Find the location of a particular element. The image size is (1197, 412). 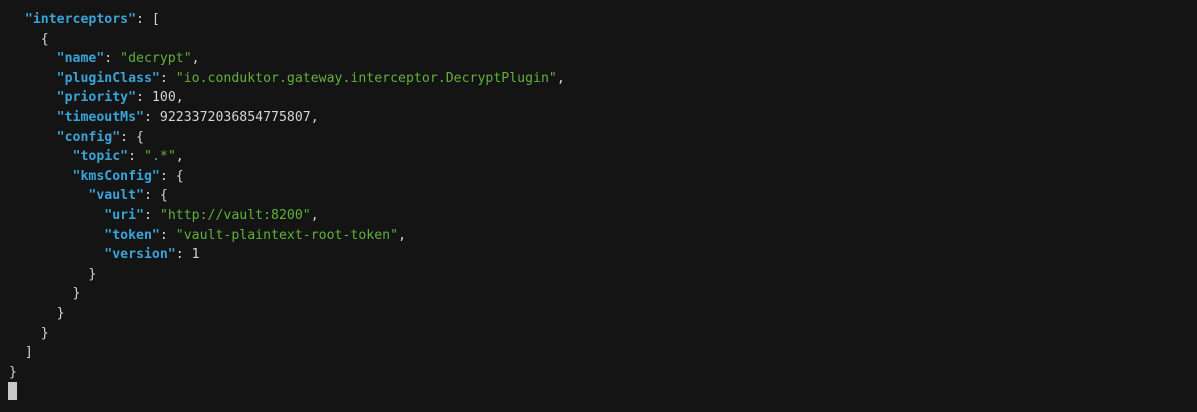

json-string: "decrypt" is located at coordinates (156, 59).